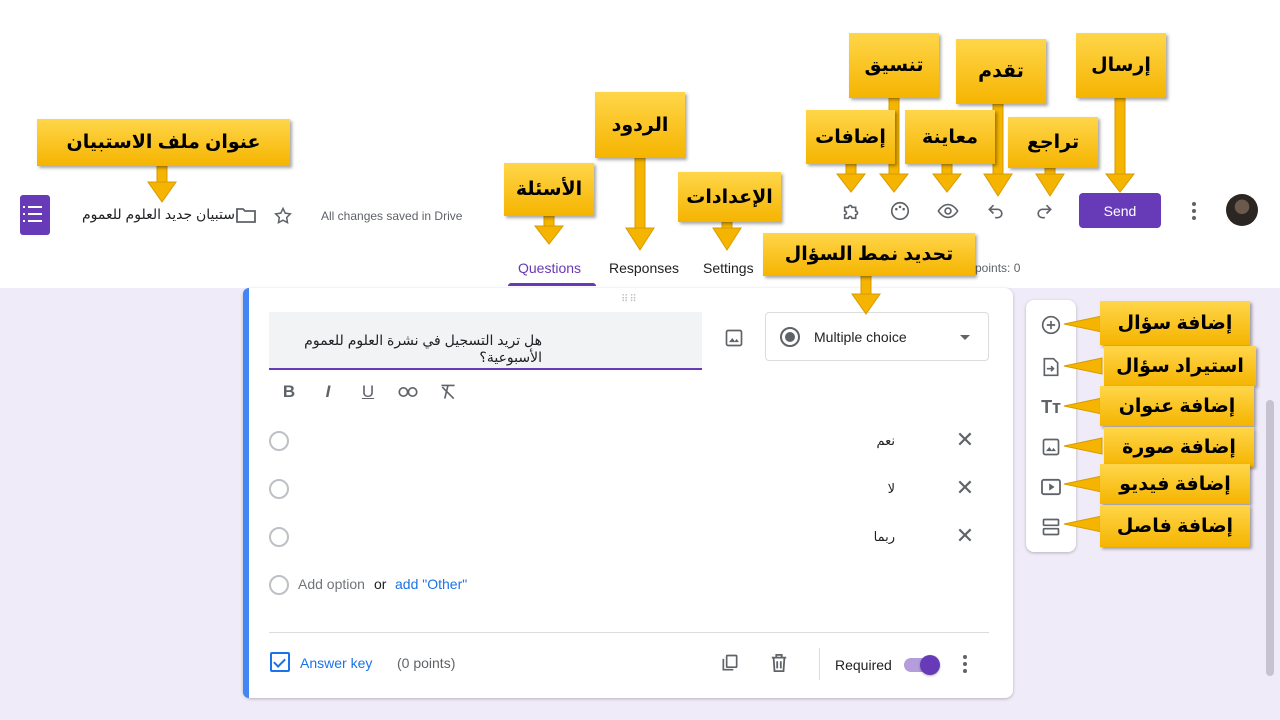 The image size is (1280, 720). I want to click on callout-add-title: إضافة عنوان, so click(1177, 406).